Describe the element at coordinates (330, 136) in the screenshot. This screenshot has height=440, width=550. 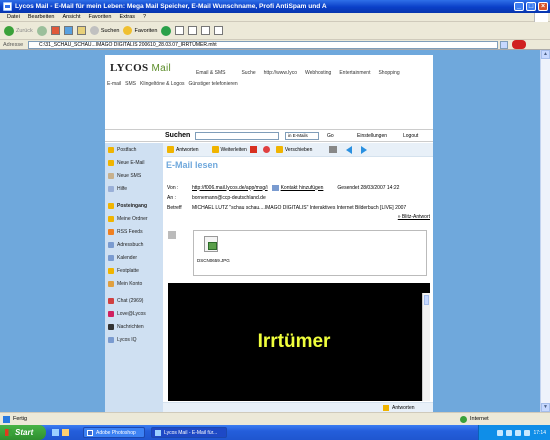
I see `search-go-button: Go` at that location.